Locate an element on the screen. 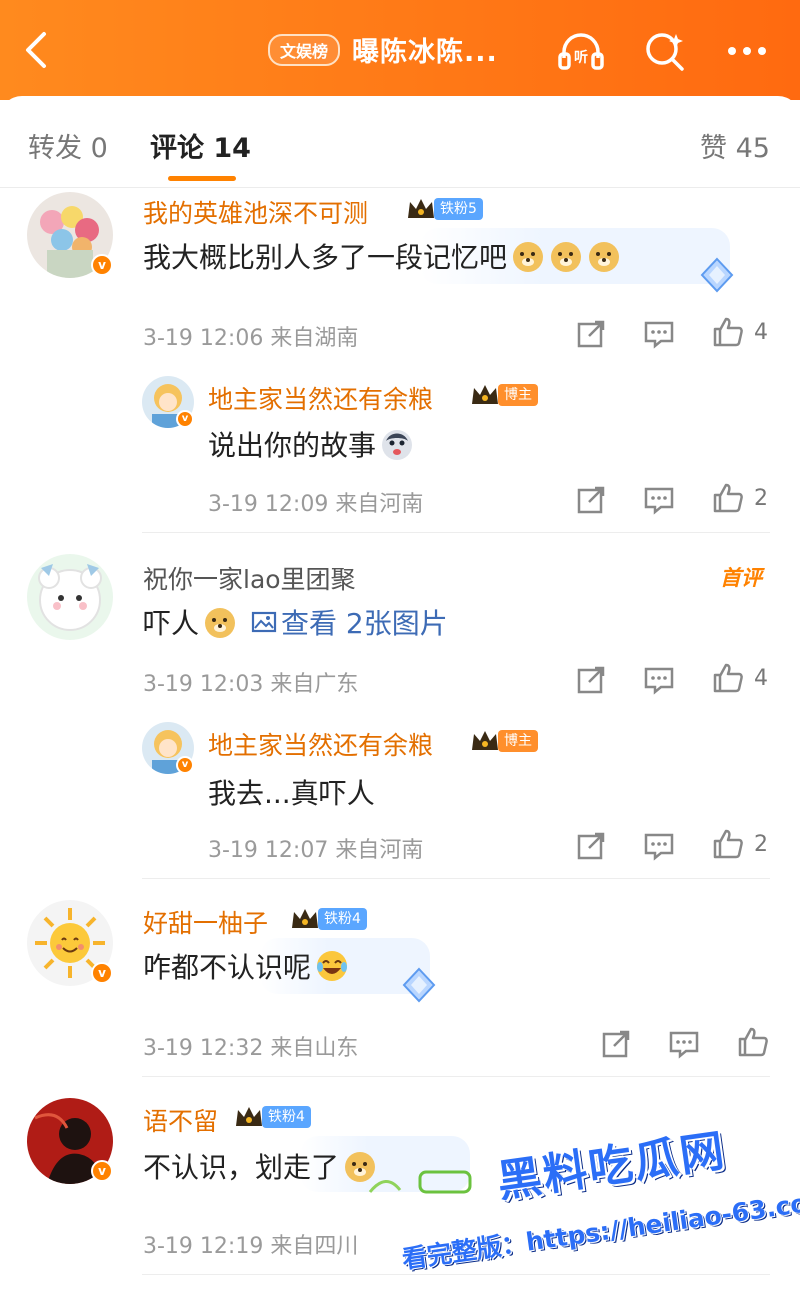 Image resolution: width=800 pixels, height=1293 pixels. tab-comment: 评论 14 is located at coordinates (200, 145).